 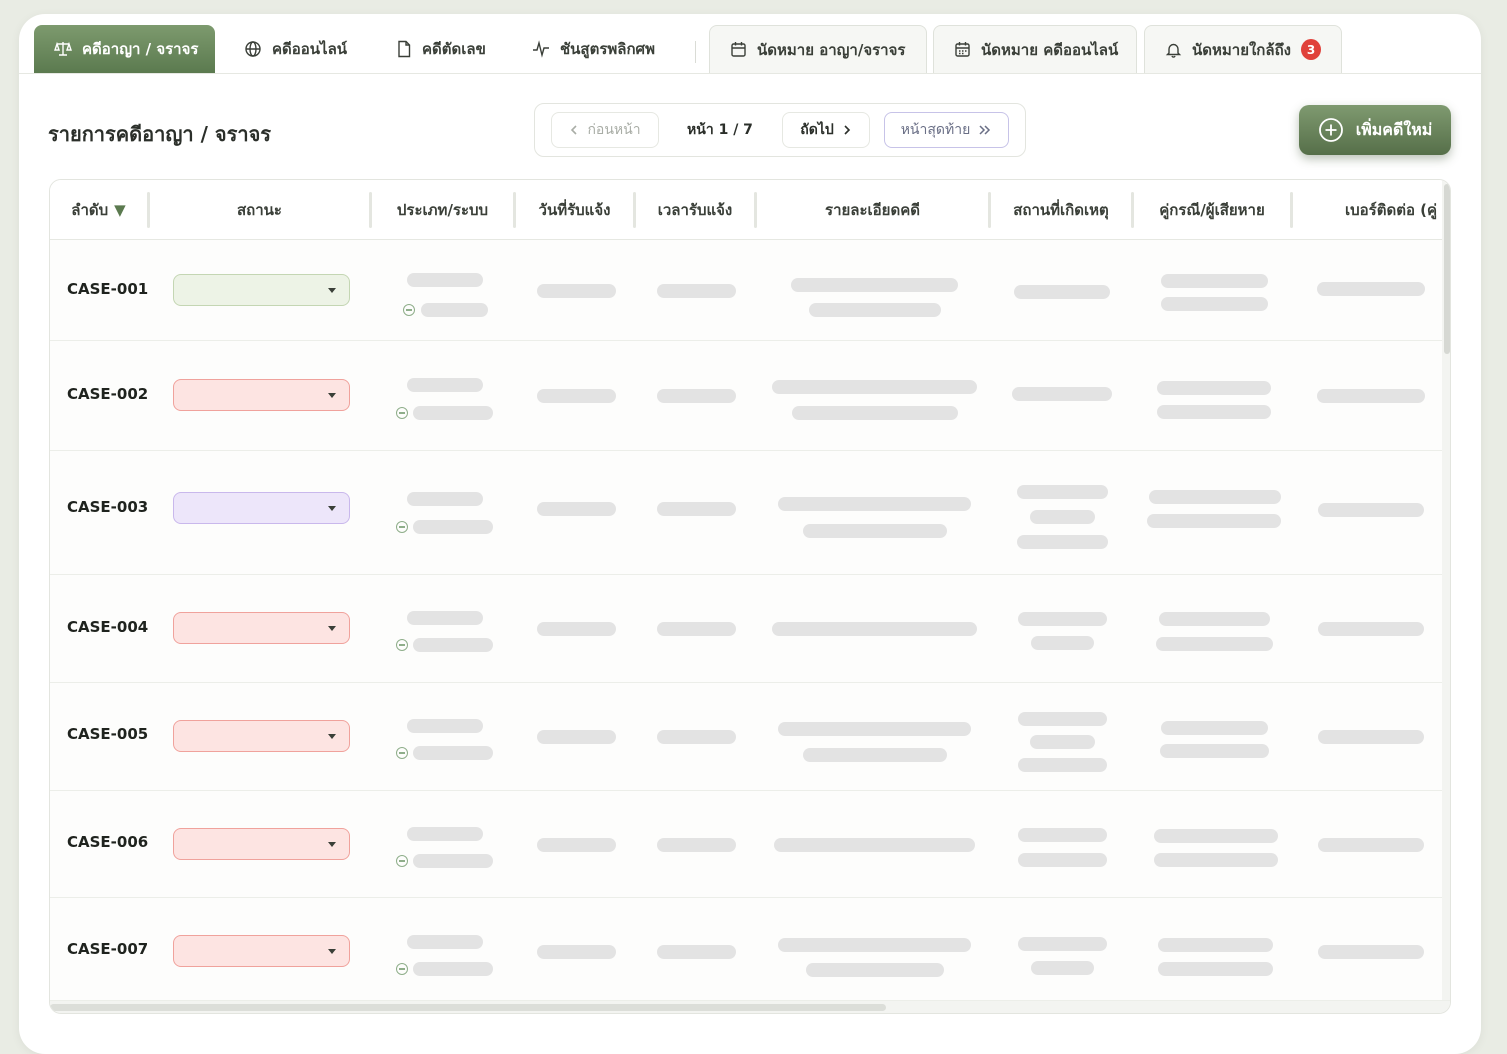 I want to click on add-case-button: เพิ่มคดีใหม่, so click(x=1375, y=130).